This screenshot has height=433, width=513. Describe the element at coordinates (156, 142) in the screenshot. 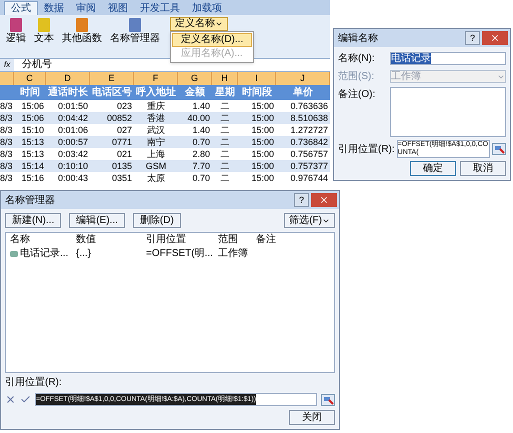

I see `table-cell-text: 南宁` at that location.